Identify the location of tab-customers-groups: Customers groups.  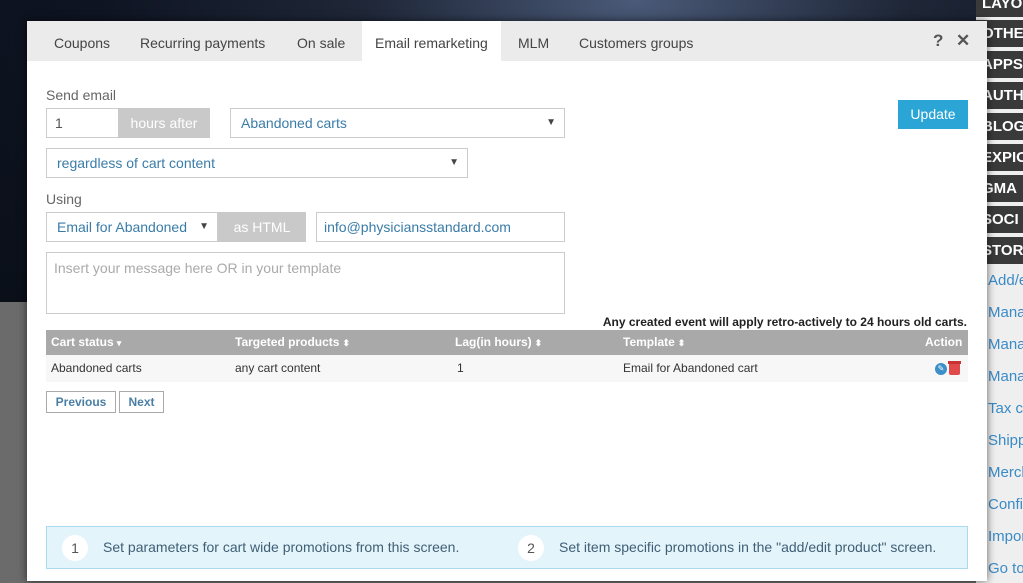
(636, 41).